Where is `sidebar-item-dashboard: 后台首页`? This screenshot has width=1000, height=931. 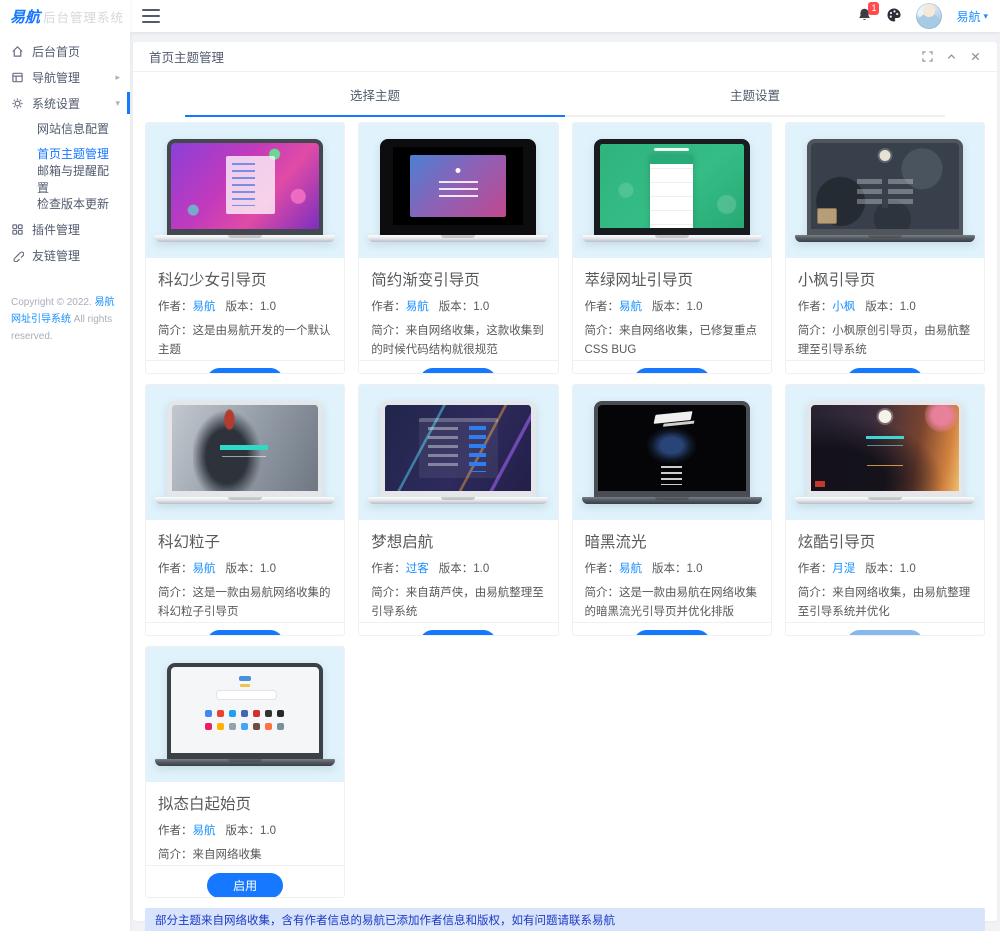
sidebar-item-dashboard: 后台首页 is located at coordinates (65, 51).